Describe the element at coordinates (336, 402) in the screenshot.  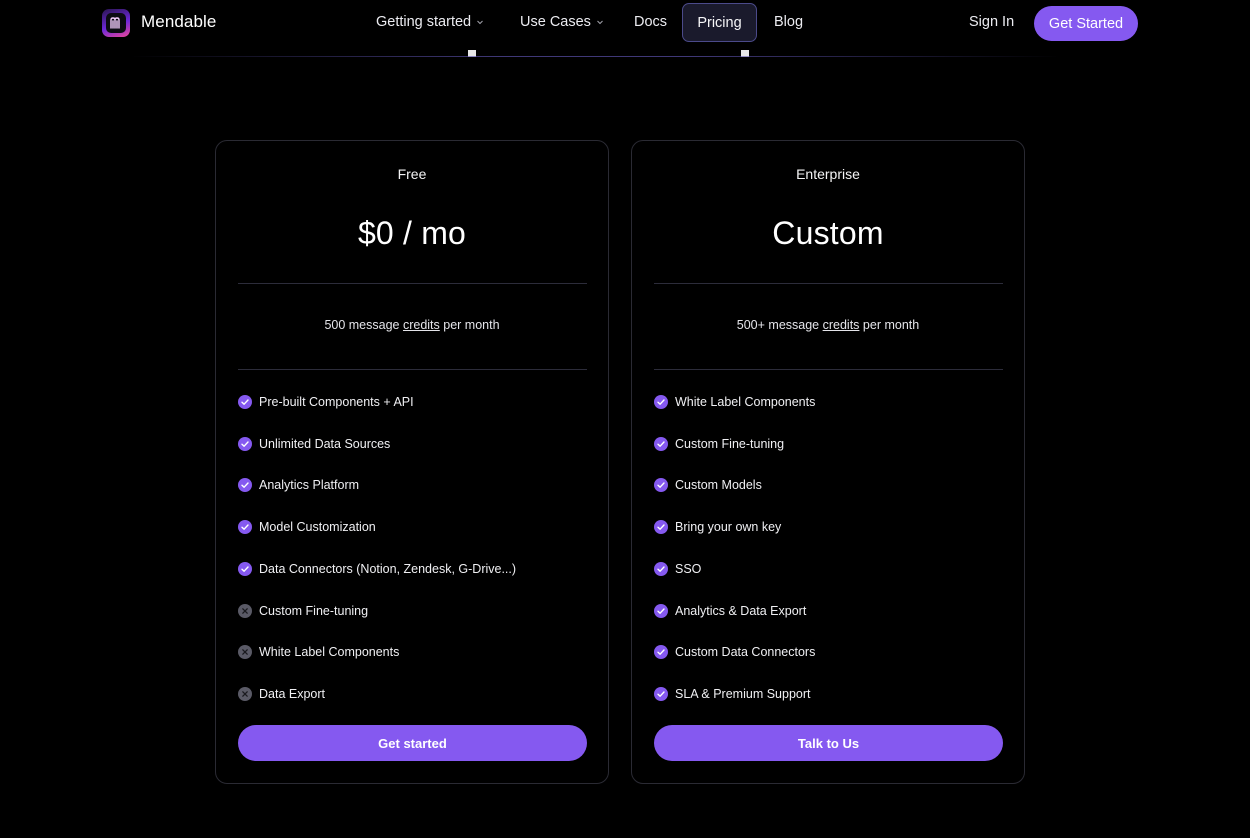
I see `feature-label: Pre-built Components + API` at that location.